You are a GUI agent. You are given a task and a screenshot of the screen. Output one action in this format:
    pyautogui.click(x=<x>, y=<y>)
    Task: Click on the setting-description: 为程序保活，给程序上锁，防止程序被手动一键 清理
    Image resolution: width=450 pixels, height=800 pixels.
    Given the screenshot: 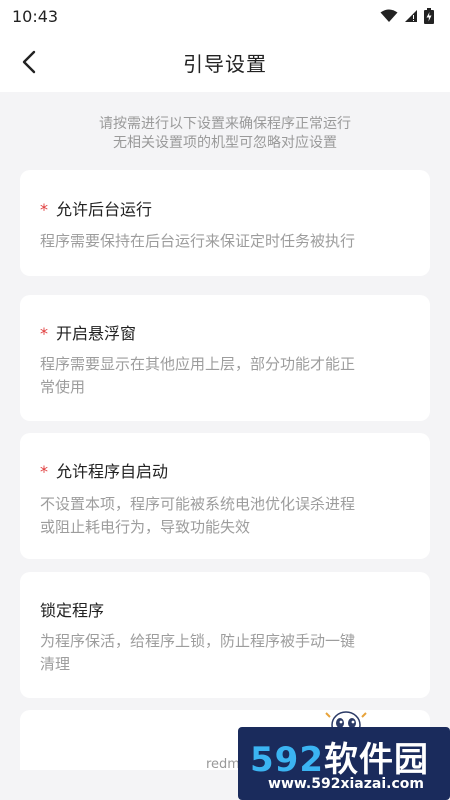 What is the action you would take?
    pyautogui.click(x=225, y=653)
    